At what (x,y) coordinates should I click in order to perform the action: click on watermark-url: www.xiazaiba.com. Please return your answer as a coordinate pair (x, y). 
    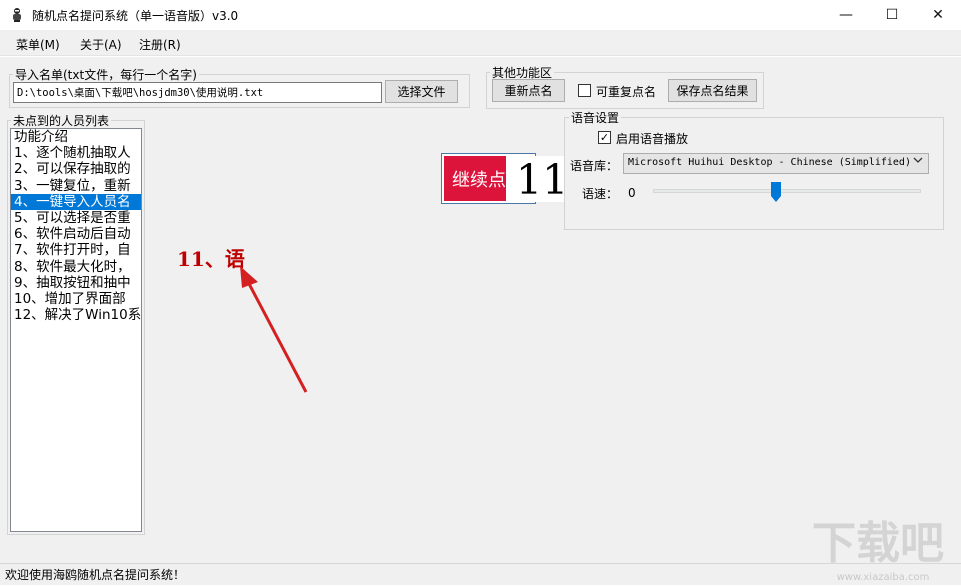
    Looking at the image, I should click on (883, 577).